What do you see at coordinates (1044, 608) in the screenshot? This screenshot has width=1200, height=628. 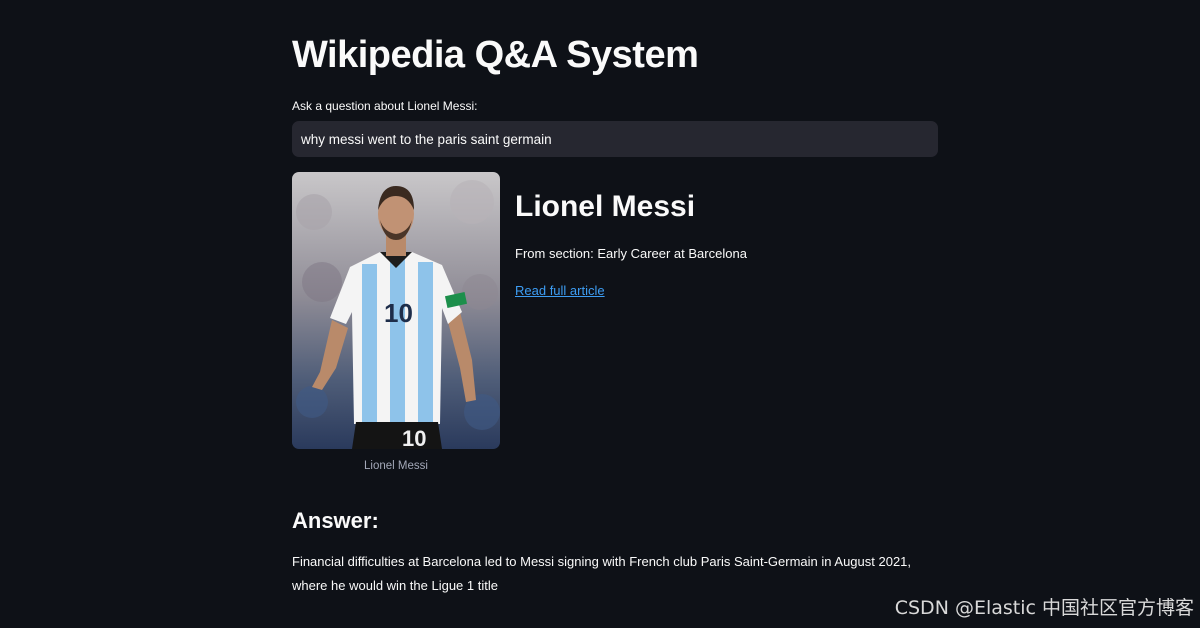 I see `watermark: CSDN @Elastic 中国社区官方博客` at bounding box center [1044, 608].